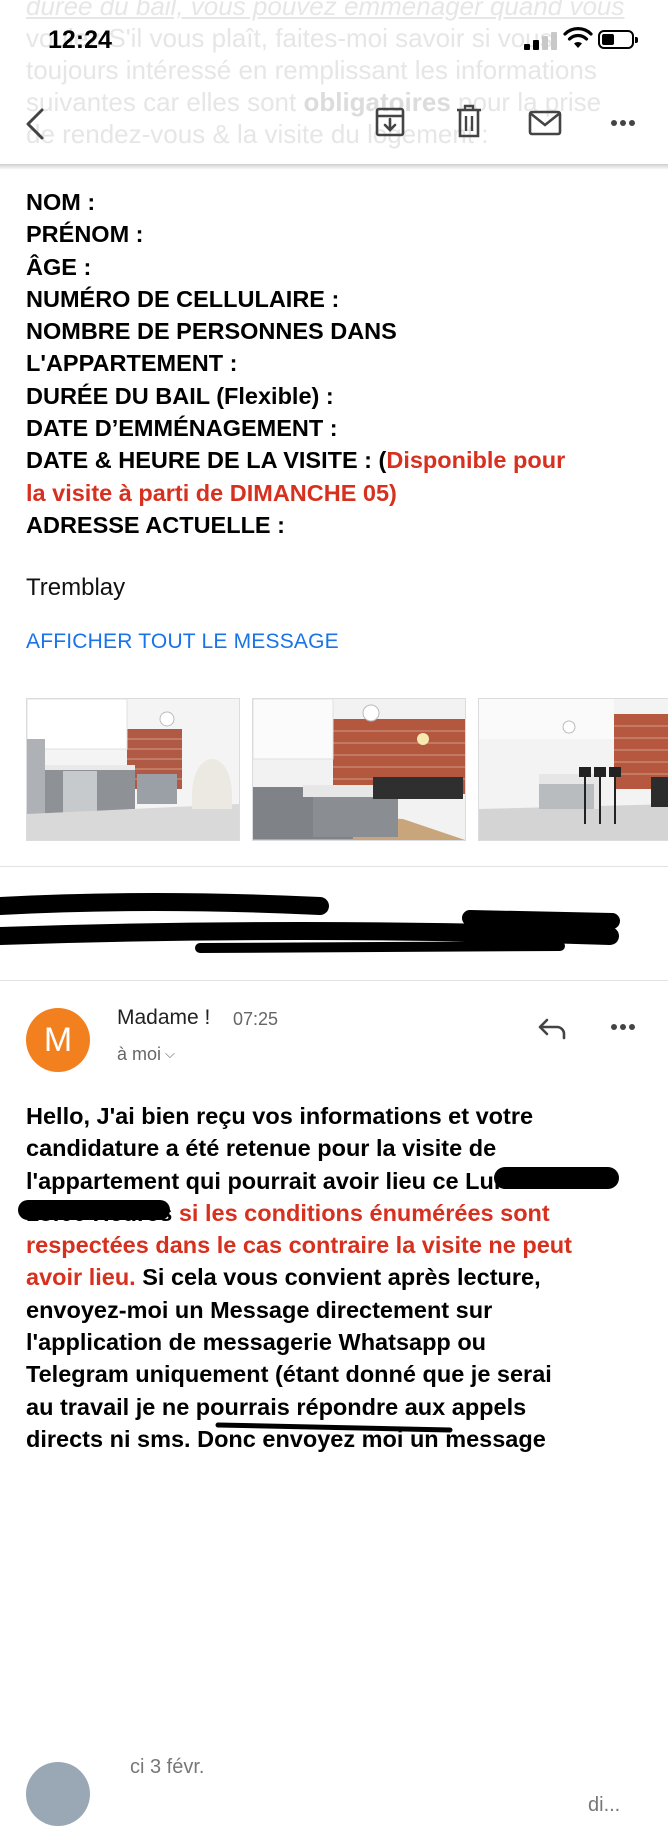 The image size is (668, 1826). I want to click on field-age: ÂGE :, so click(59, 266).